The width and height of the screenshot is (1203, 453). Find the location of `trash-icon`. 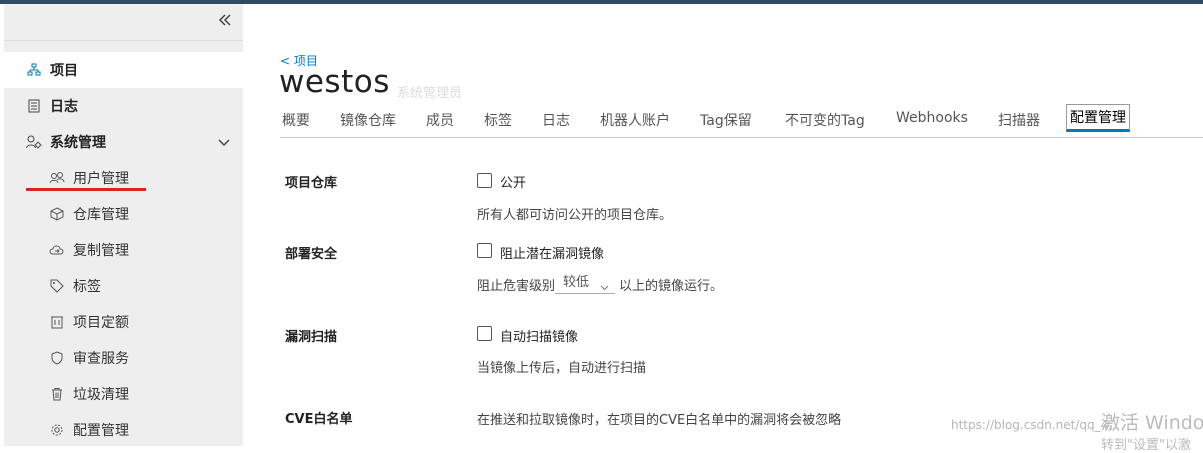

trash-icon is located at coordinates (57, 394).